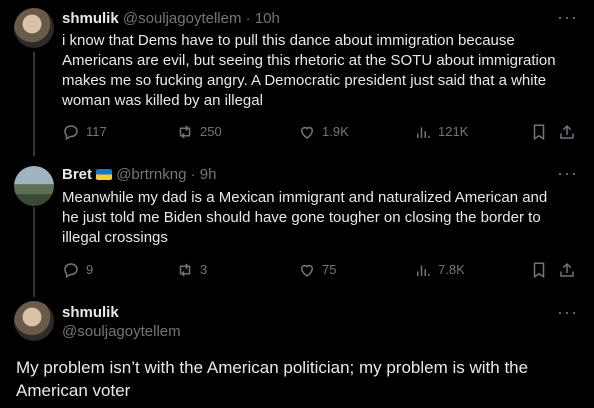 The width and height of the screenshot is (594, 408). I want to click on like-count: 1.9K, so click(335, 131).